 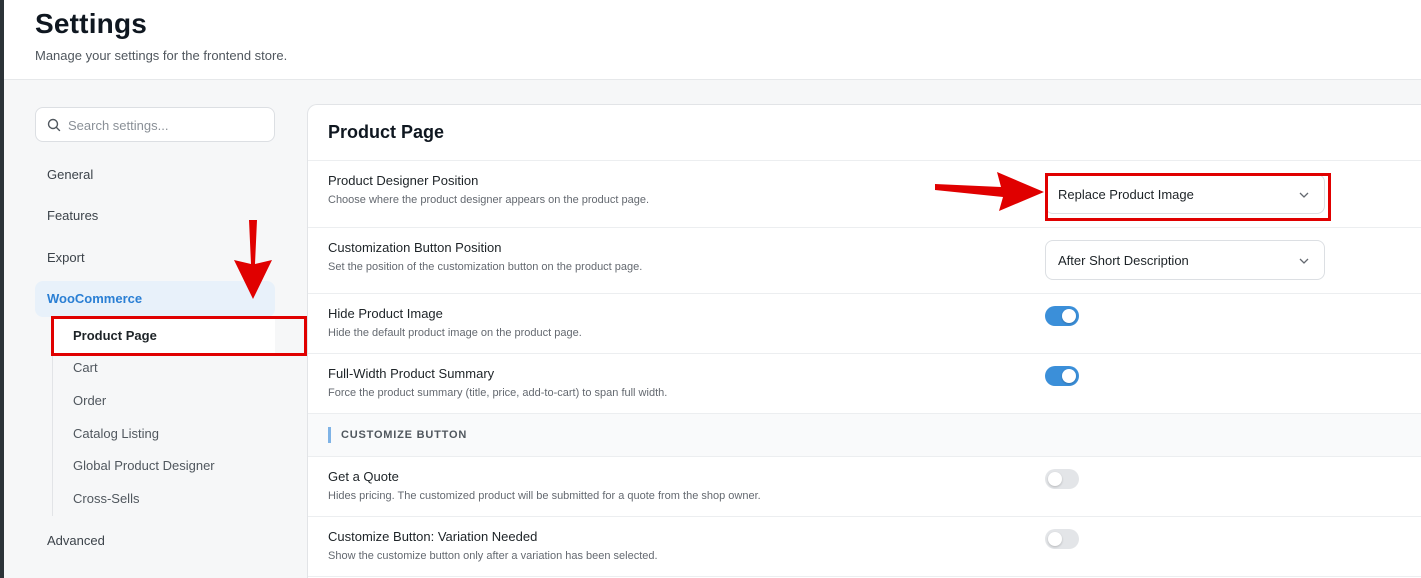 What do you see at coordinates (411, 373) in the screenshot?
I see `setting-label: Full-Width Product Summary` at bounding box center [411, 373].